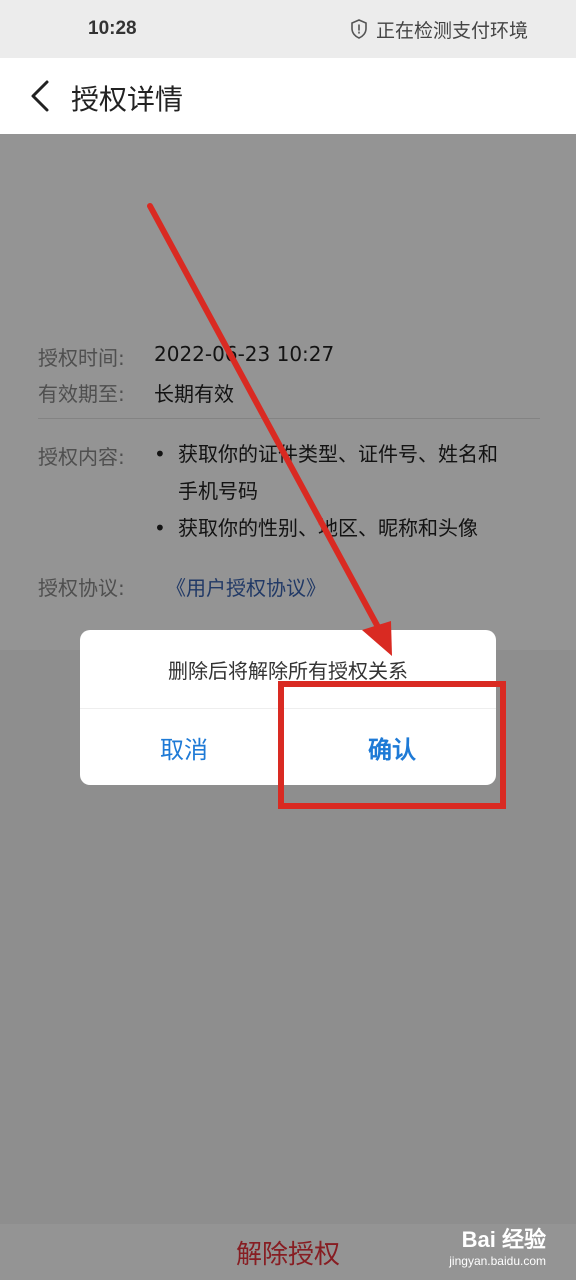  I want to click on confirm-dialog: 删除后将解除所有授权关系 取消 确认, so click(288, 707).